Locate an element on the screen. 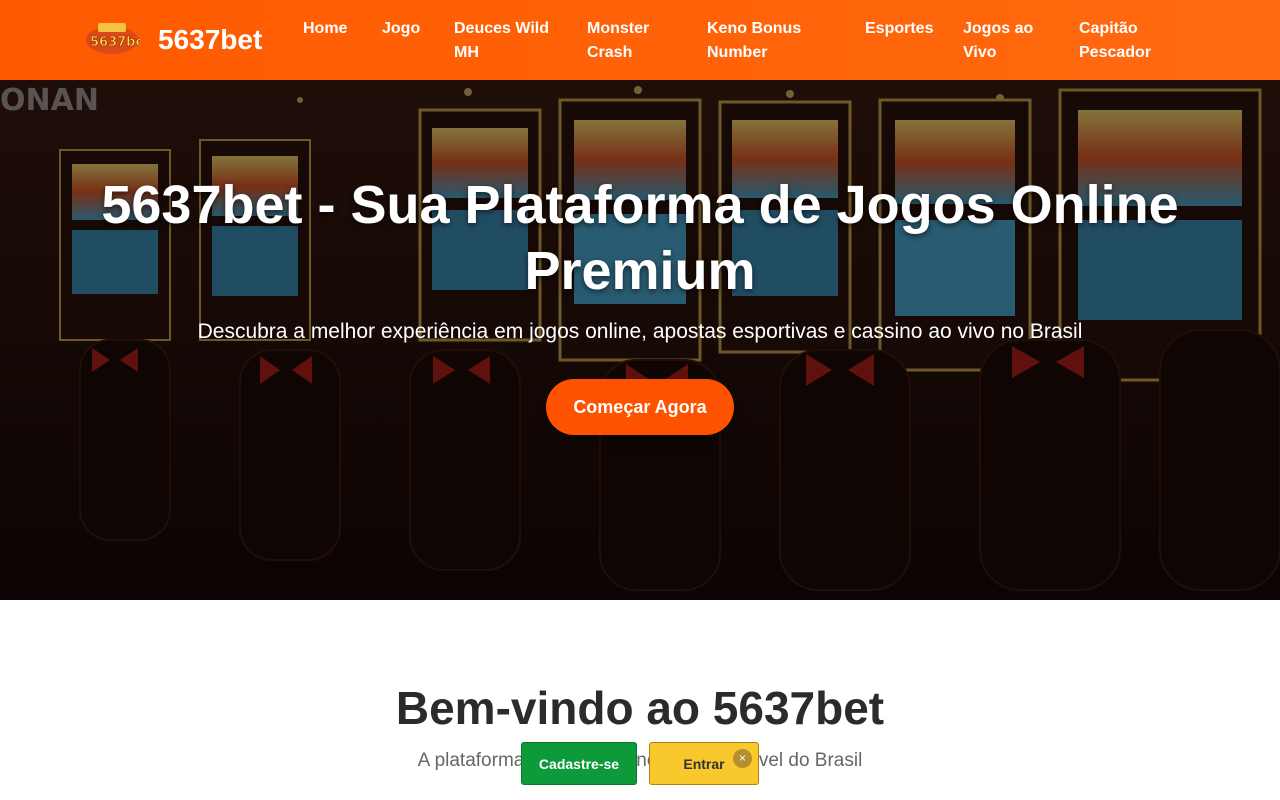 This screenshot has height=800, width=1280. nav-esportes: Esportes is located at coordinates (899, 29).